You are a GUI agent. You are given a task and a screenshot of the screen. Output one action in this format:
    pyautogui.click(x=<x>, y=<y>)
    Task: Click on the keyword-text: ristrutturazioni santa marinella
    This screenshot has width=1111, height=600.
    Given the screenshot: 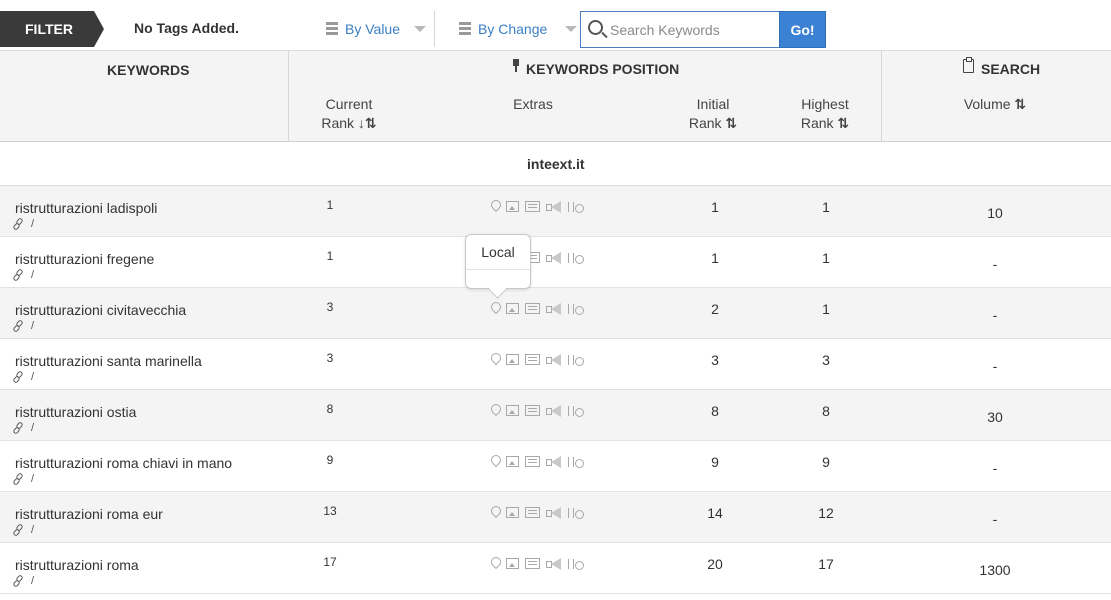 What is the action you would take?
    pyautogui.click(x=108, y=361)
    